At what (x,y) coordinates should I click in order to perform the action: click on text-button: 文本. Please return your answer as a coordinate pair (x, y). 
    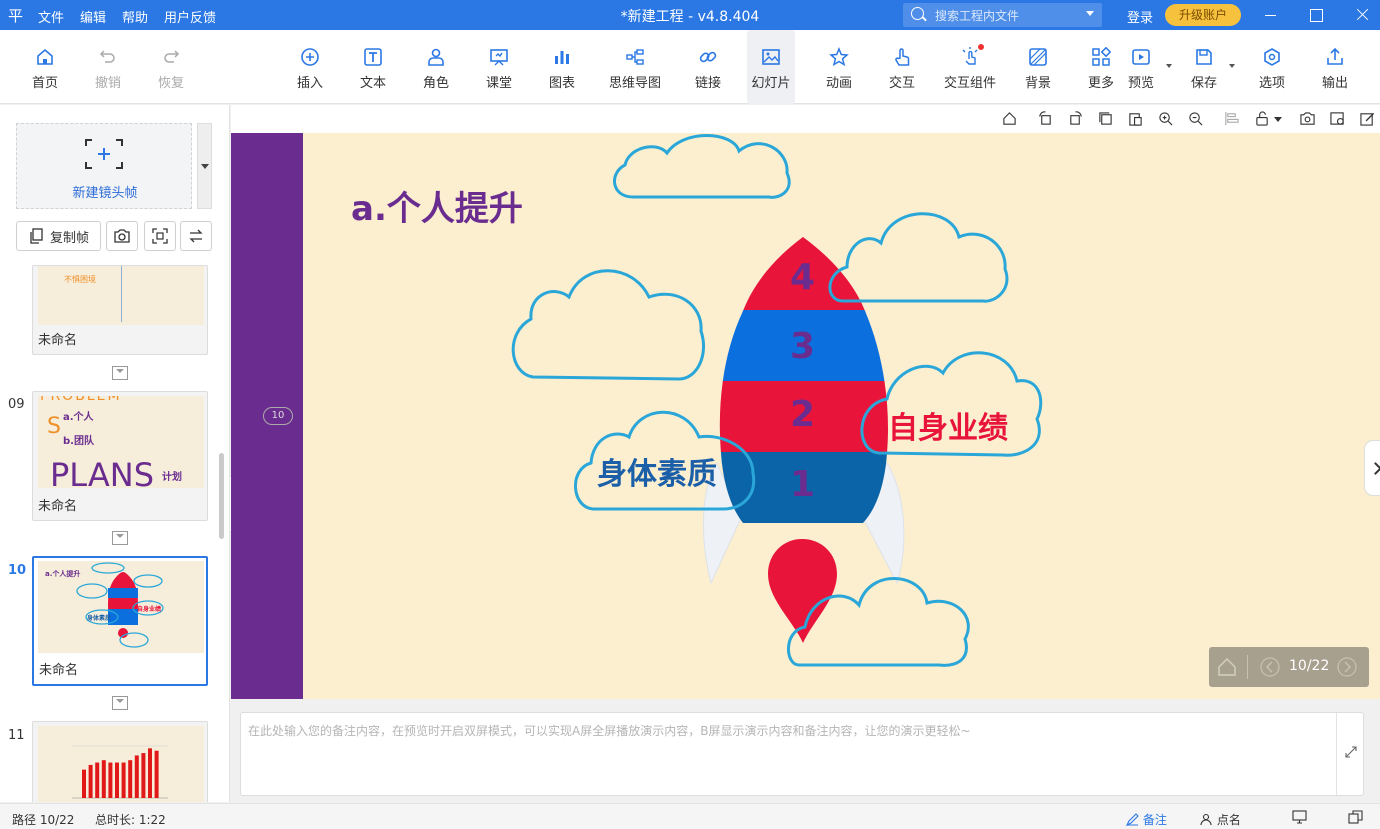
    Looking at the image, I should click on (373, 67).